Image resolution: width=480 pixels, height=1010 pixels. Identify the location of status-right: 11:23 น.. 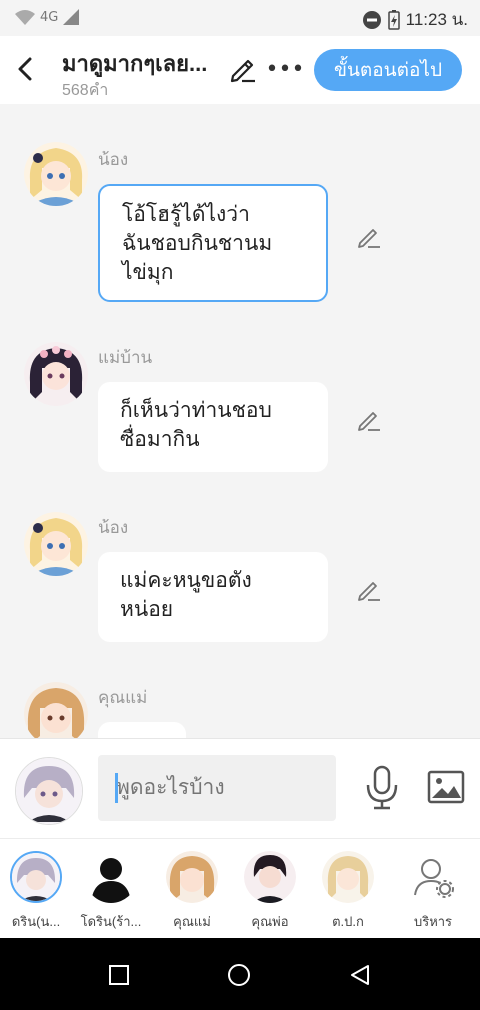
(415, 19).